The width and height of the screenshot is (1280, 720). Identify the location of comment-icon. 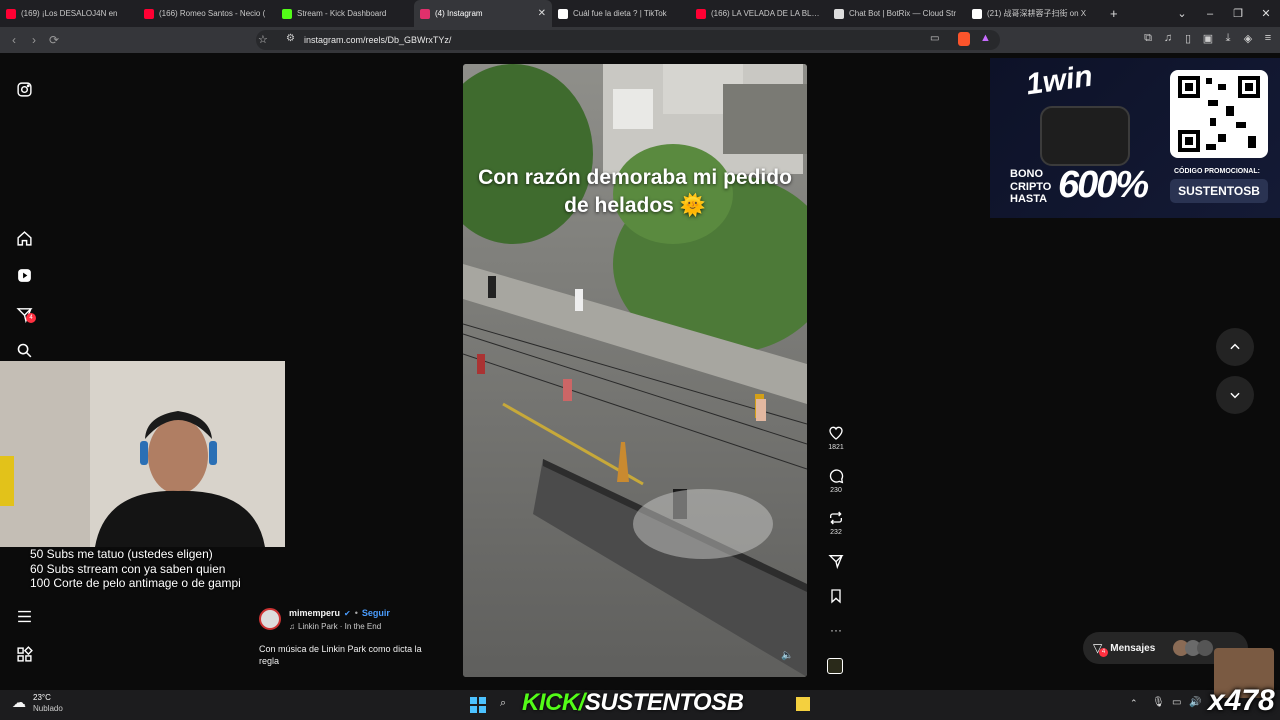
(836, 476).